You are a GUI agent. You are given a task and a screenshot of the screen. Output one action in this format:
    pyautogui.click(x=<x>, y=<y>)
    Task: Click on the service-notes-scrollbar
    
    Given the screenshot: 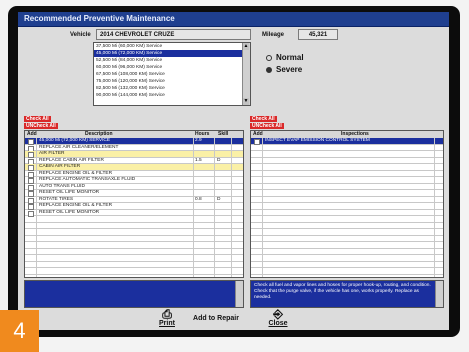 What is the action you would take?
    pyautogui.click(x=239, y=294)
    